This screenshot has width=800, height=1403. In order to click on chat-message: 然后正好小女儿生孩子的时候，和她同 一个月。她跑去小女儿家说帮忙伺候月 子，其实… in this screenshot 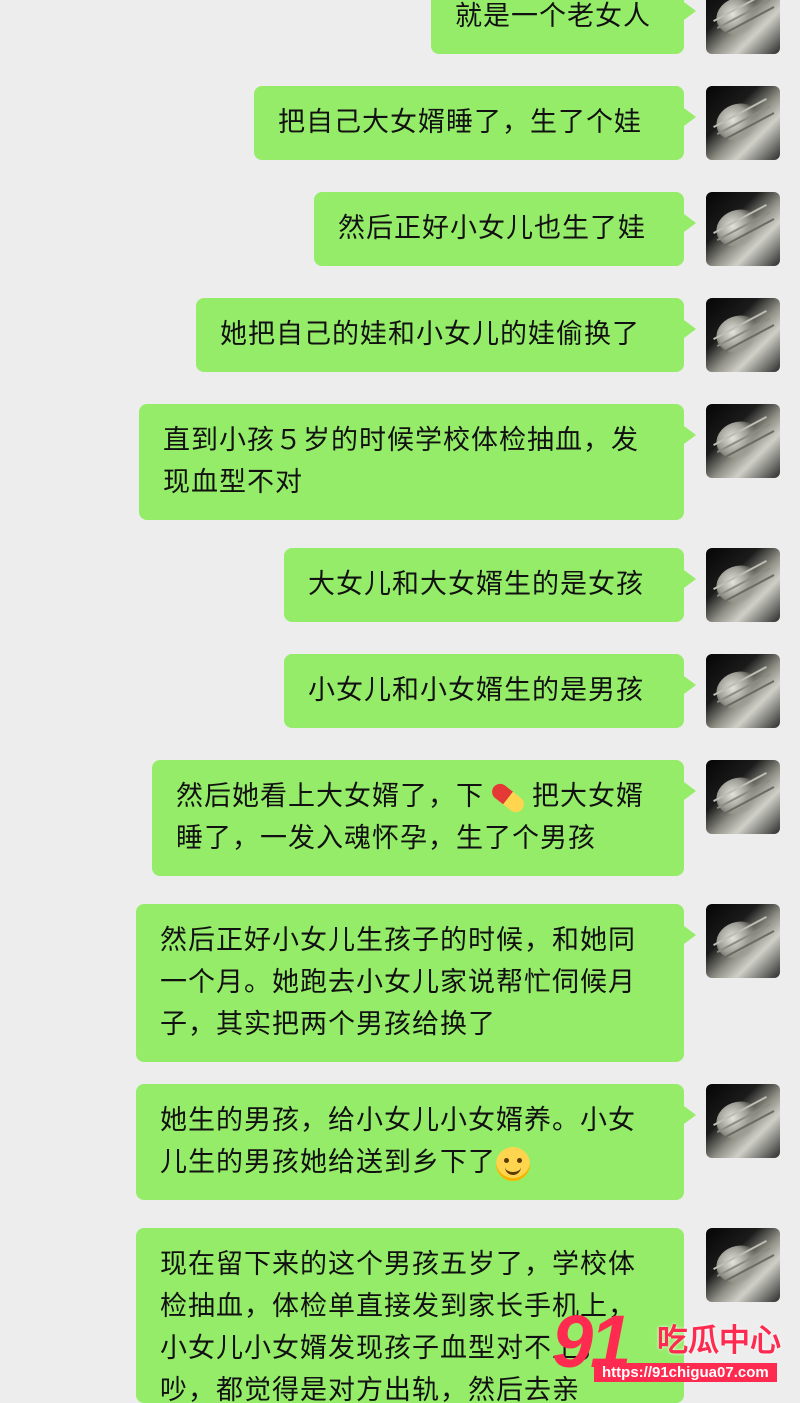, I will do `click(458, 983)`.